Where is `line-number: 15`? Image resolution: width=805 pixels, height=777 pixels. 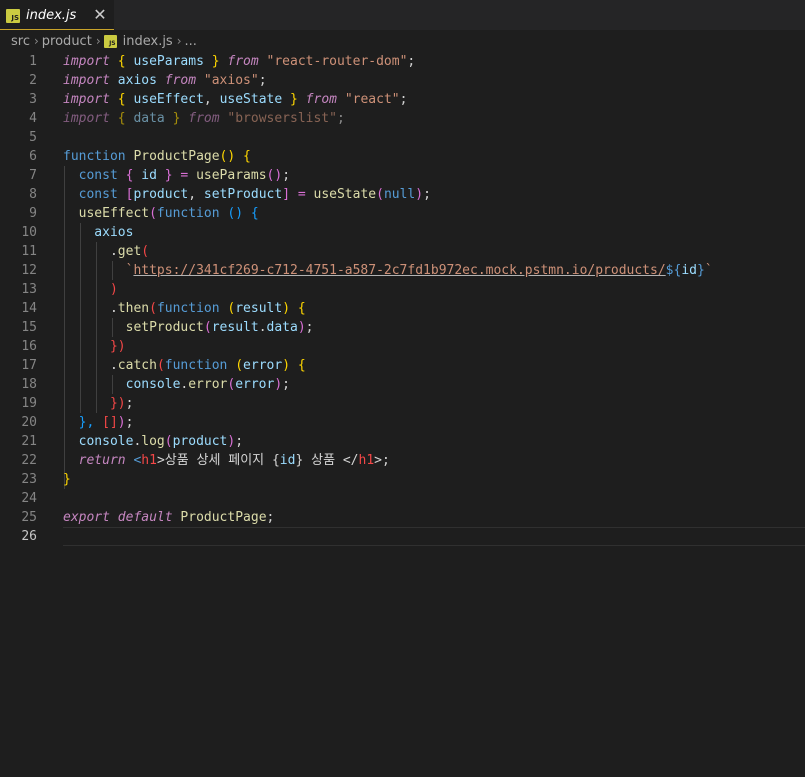
line-number: 15 is located at coordinates (29, 327).